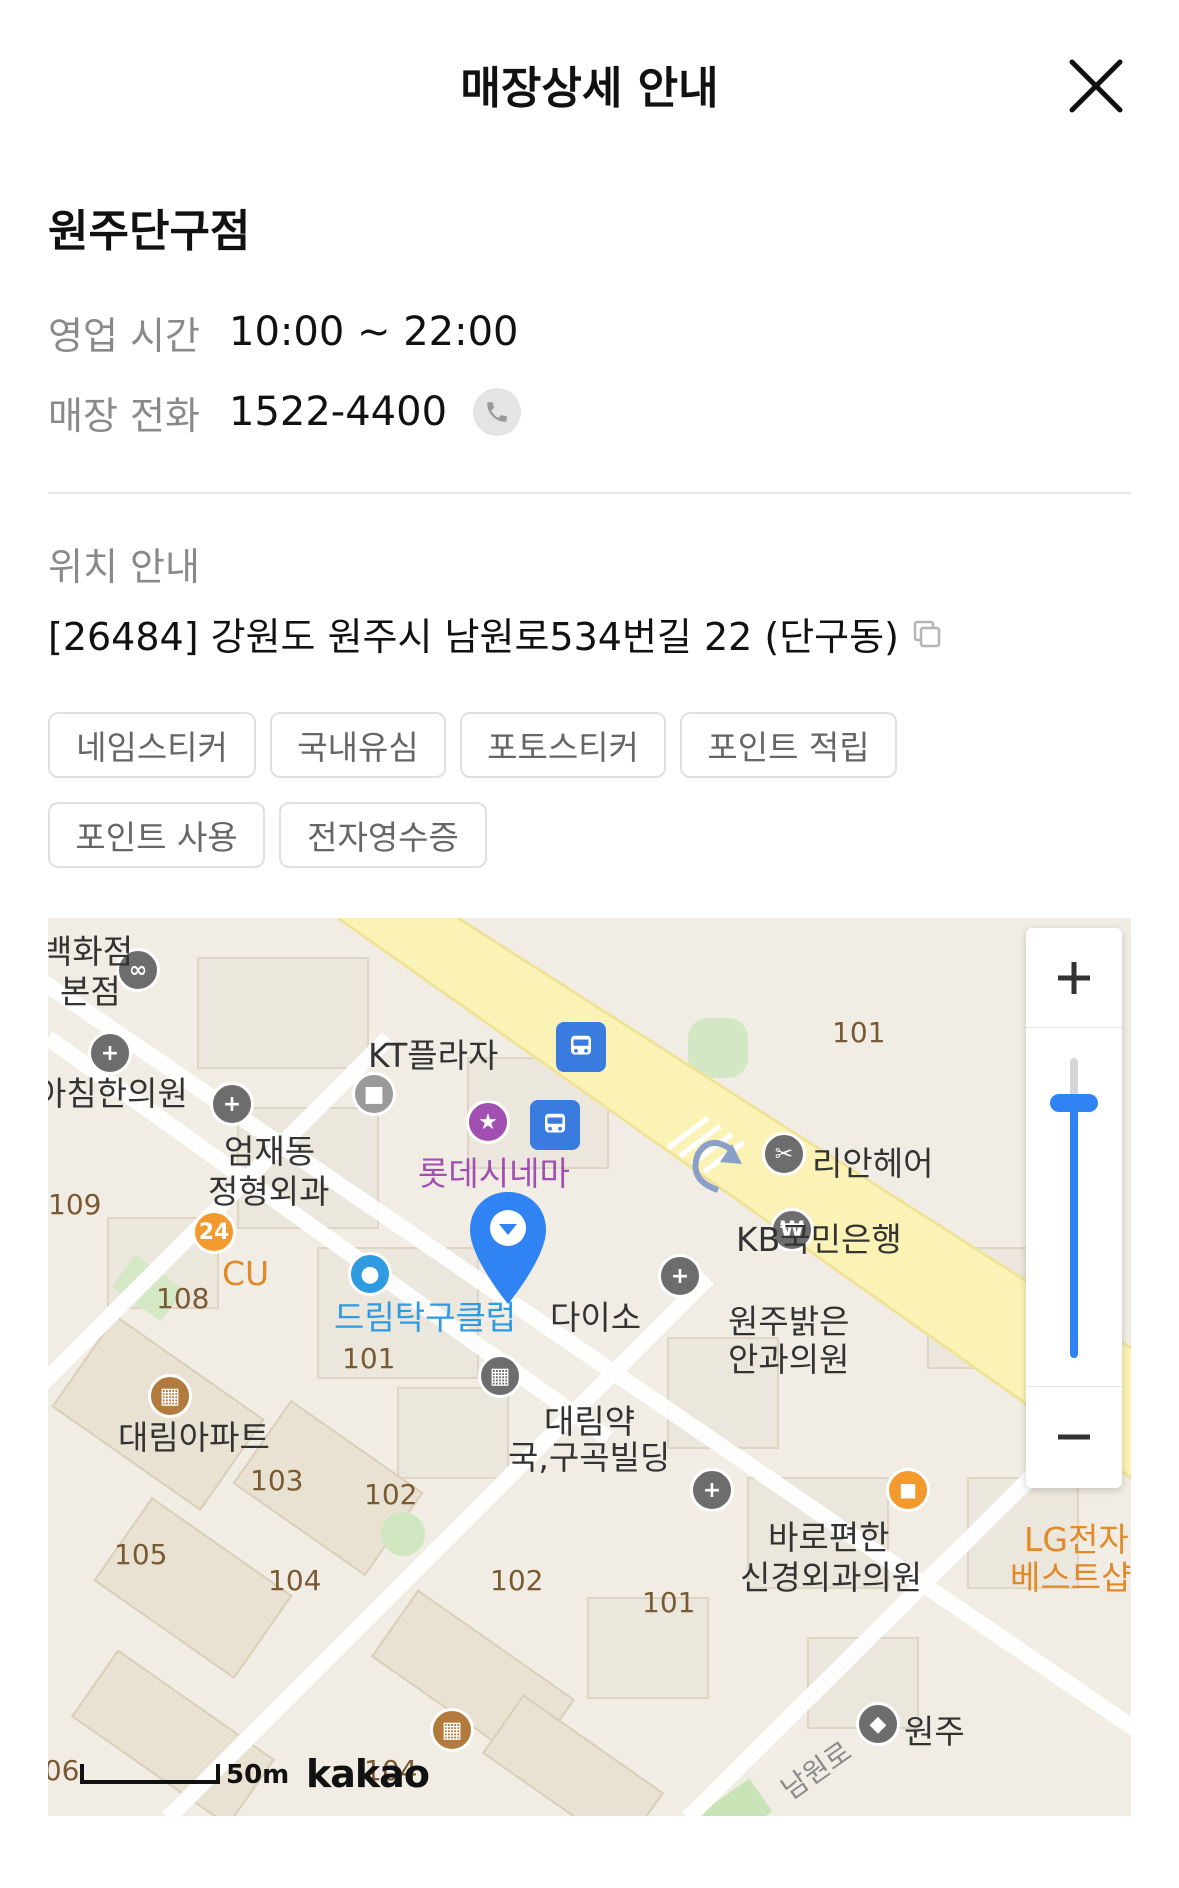  What do you see at coordinates (183, 1298) in the screenshot?
I see `building-number: 108` at bounding box center [183, 1298].